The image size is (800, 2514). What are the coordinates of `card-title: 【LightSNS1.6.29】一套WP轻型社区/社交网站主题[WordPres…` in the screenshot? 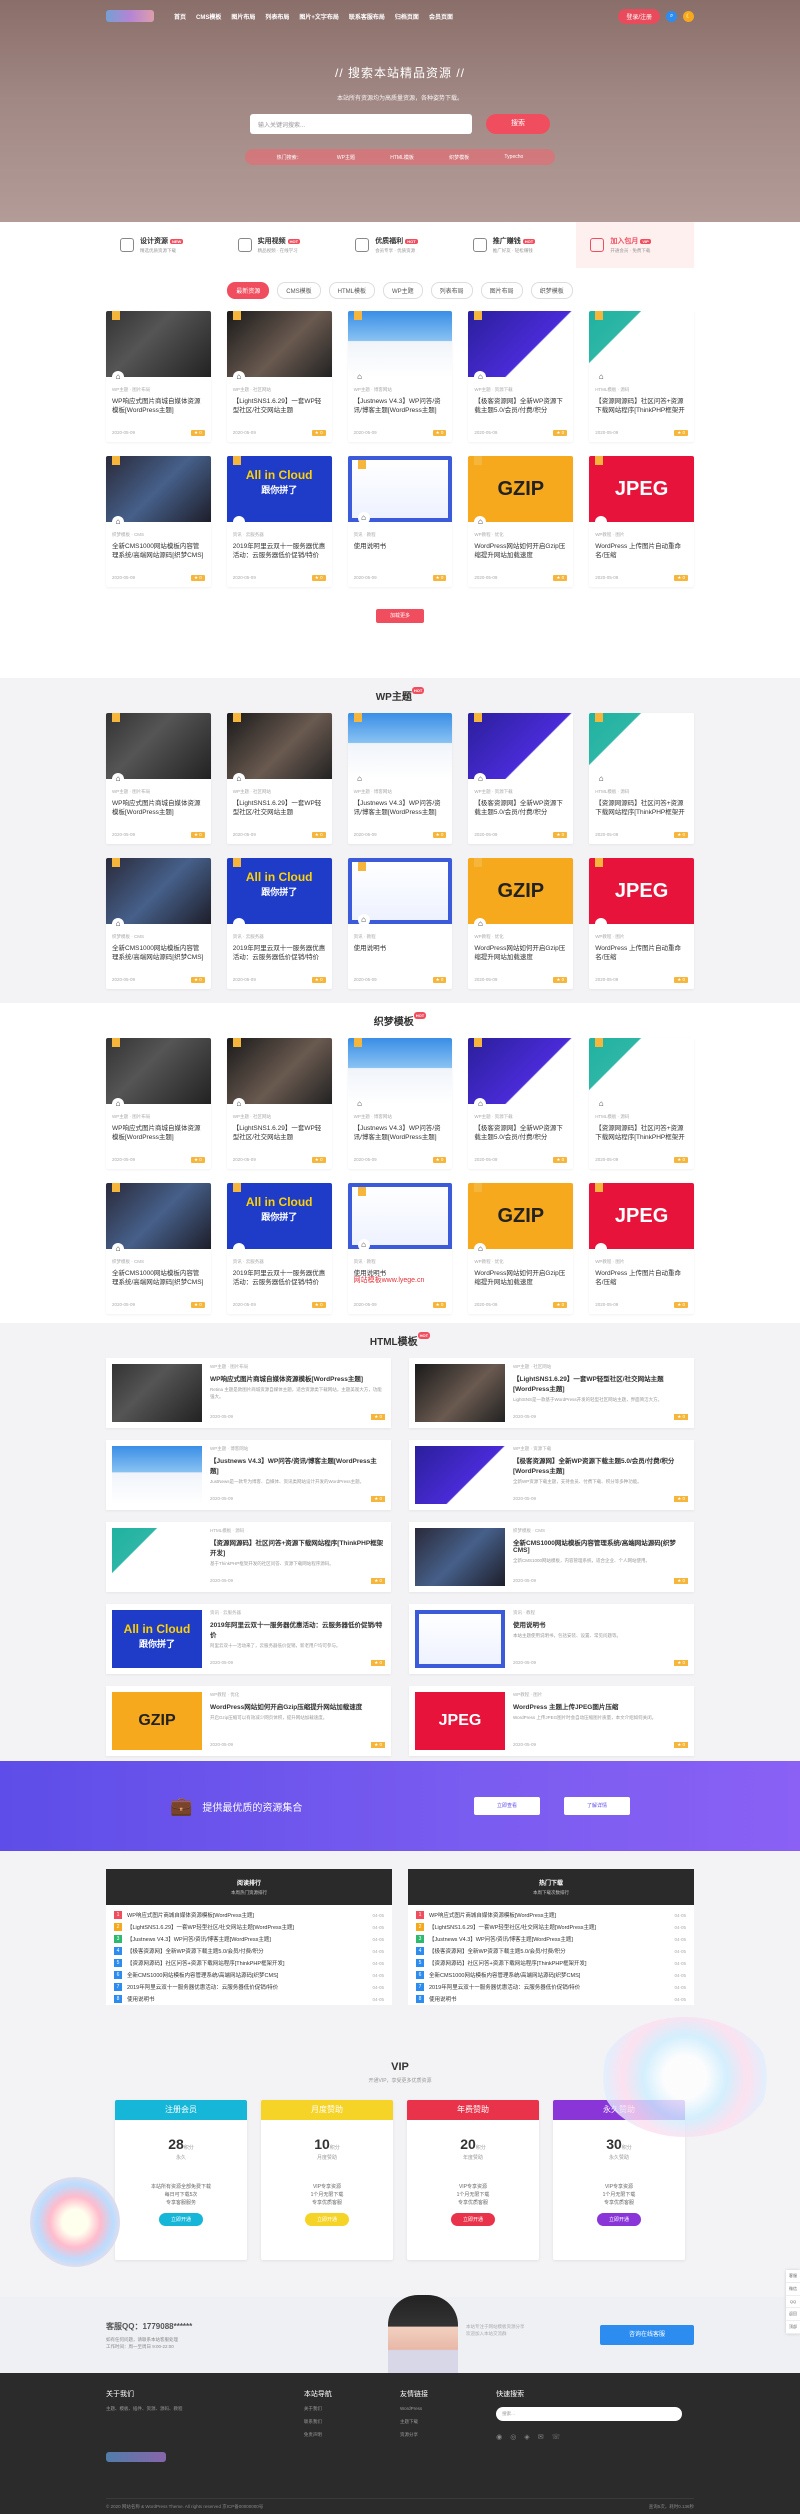 It's located at (279, 808).